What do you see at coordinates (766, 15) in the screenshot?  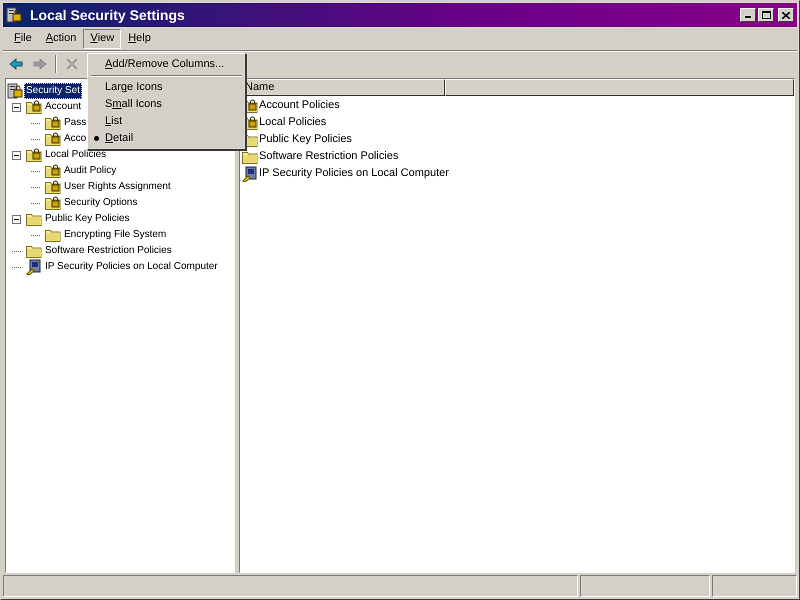 I see `maximize-button` at bounding box center [766, 15].